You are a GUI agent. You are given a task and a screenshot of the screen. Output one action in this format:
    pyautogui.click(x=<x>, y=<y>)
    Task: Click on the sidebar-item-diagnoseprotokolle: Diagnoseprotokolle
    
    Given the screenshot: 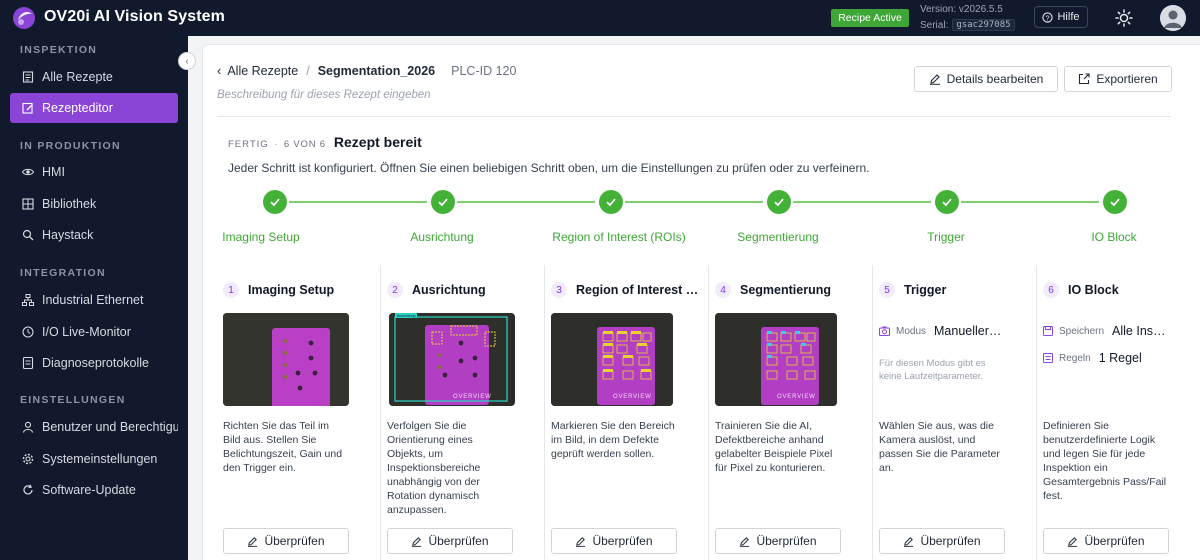 What is the action you would take?
    pyautogui.click(x=94, y=363)
    